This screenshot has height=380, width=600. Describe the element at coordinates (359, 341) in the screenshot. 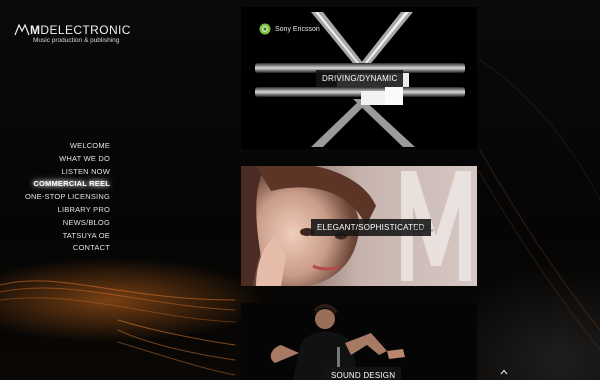

I see `reel-item-sound-design: Sound Design` at that location.